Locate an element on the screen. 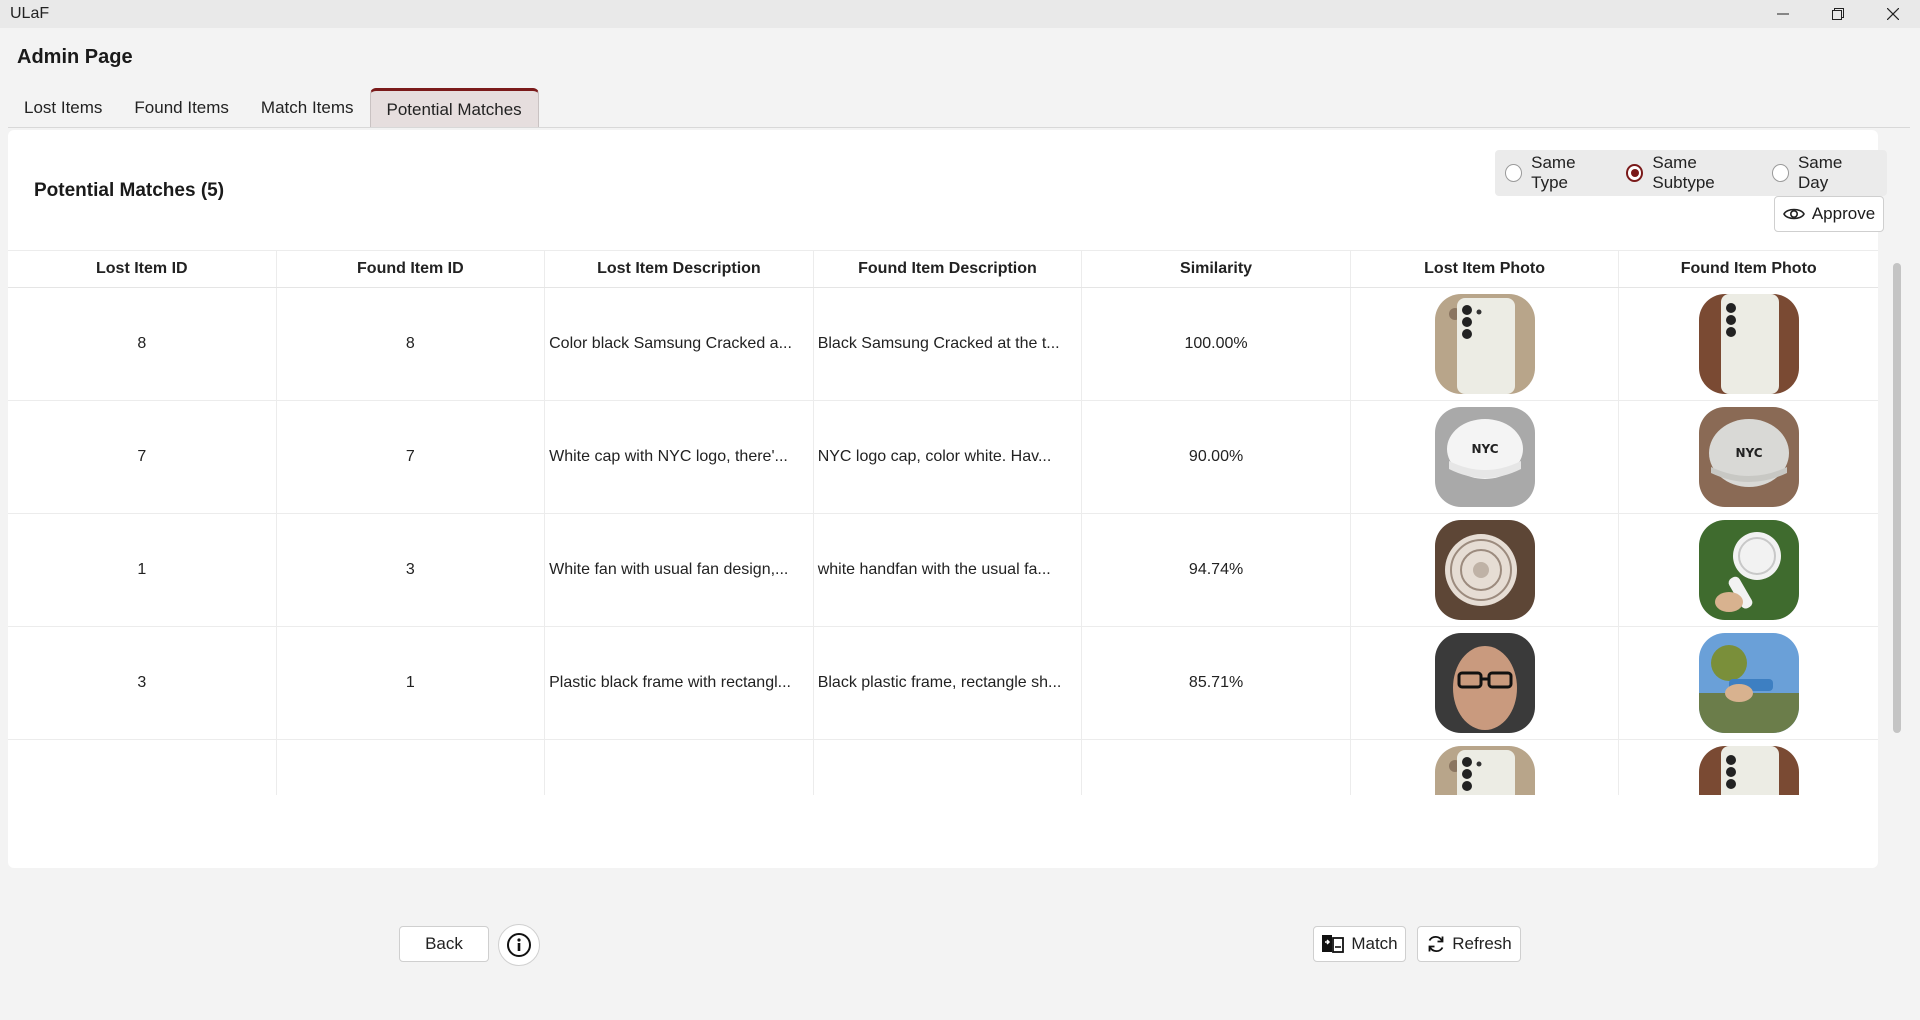 The width and height of the screenshot is (1920, 1020). eye-icon is located at coordinates (1793, 214).